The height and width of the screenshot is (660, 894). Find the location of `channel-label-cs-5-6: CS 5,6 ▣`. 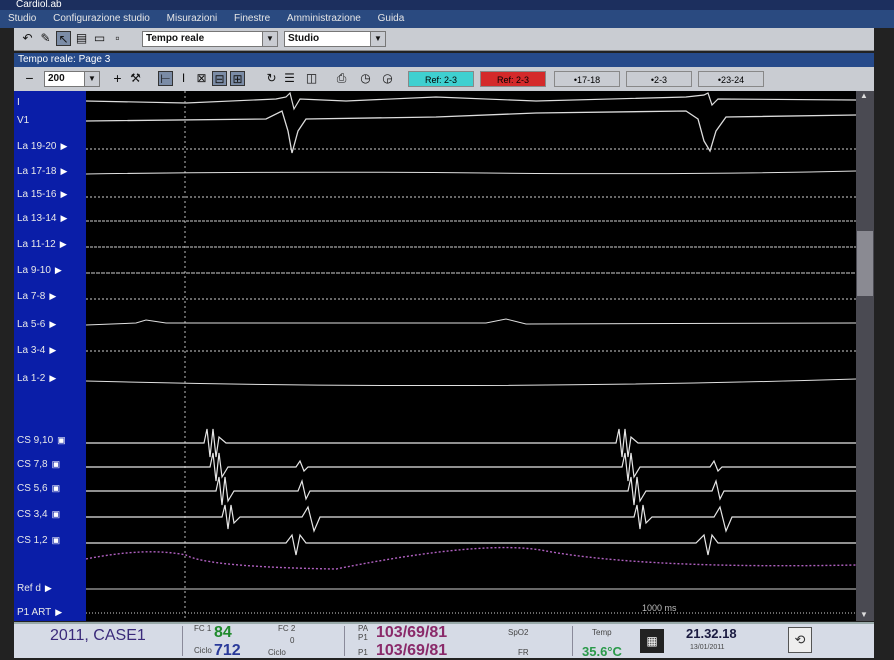

channel-label-cs-5-6: CS 5,6 ▣ is located at coordinates (38, 488).